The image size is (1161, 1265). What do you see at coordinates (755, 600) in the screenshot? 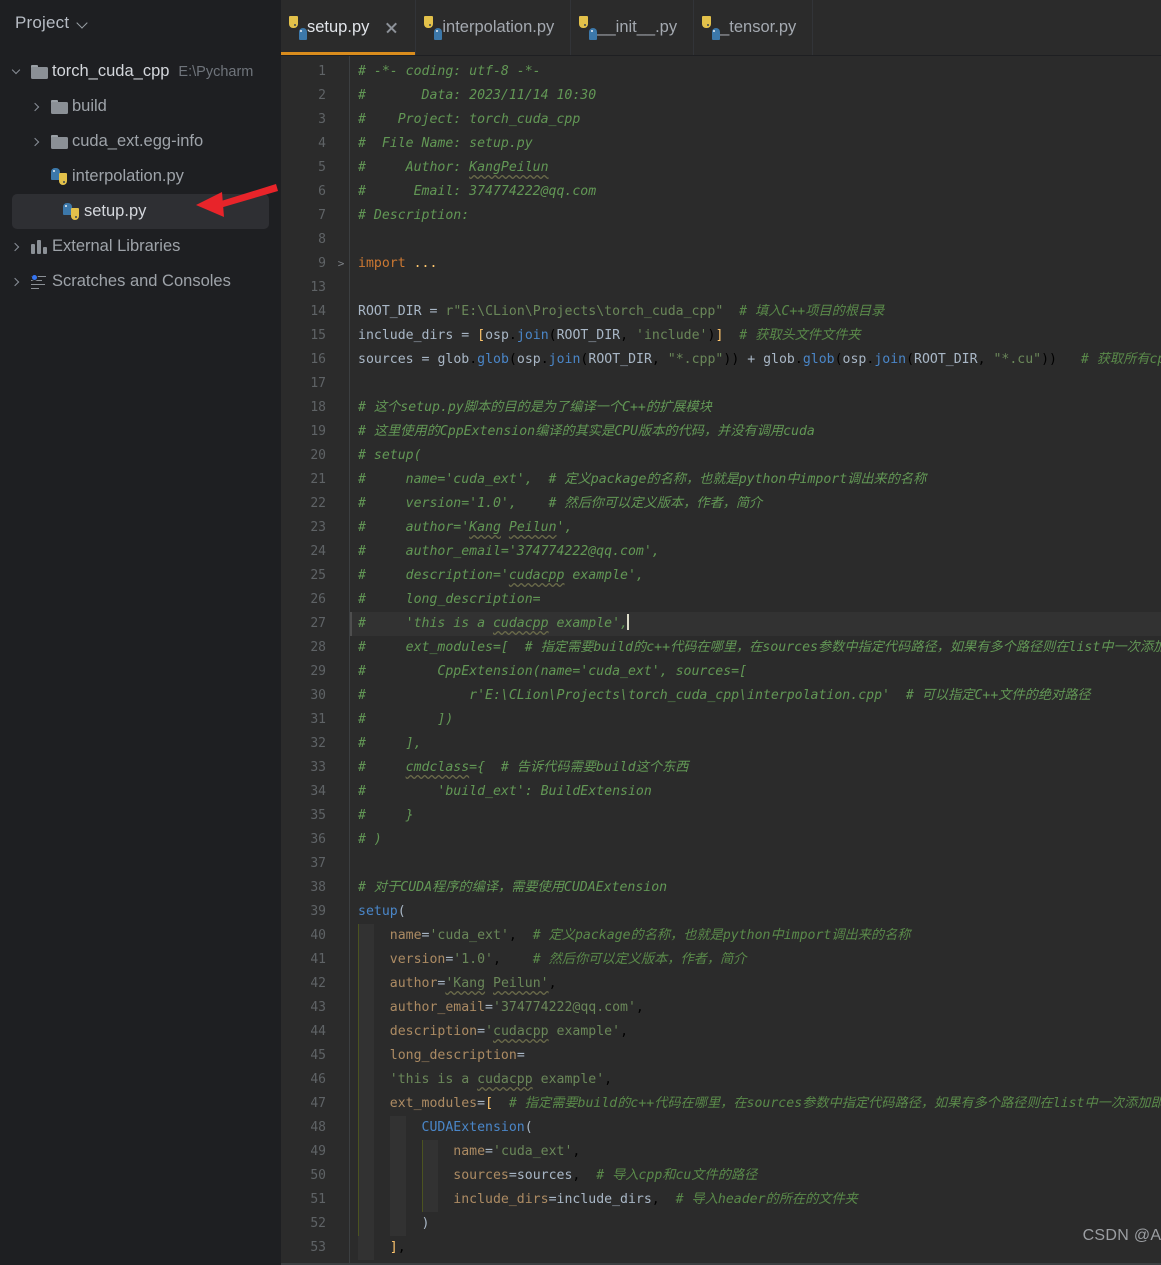
I see `code-line: # long_description=` at bounding box center [755, 600].